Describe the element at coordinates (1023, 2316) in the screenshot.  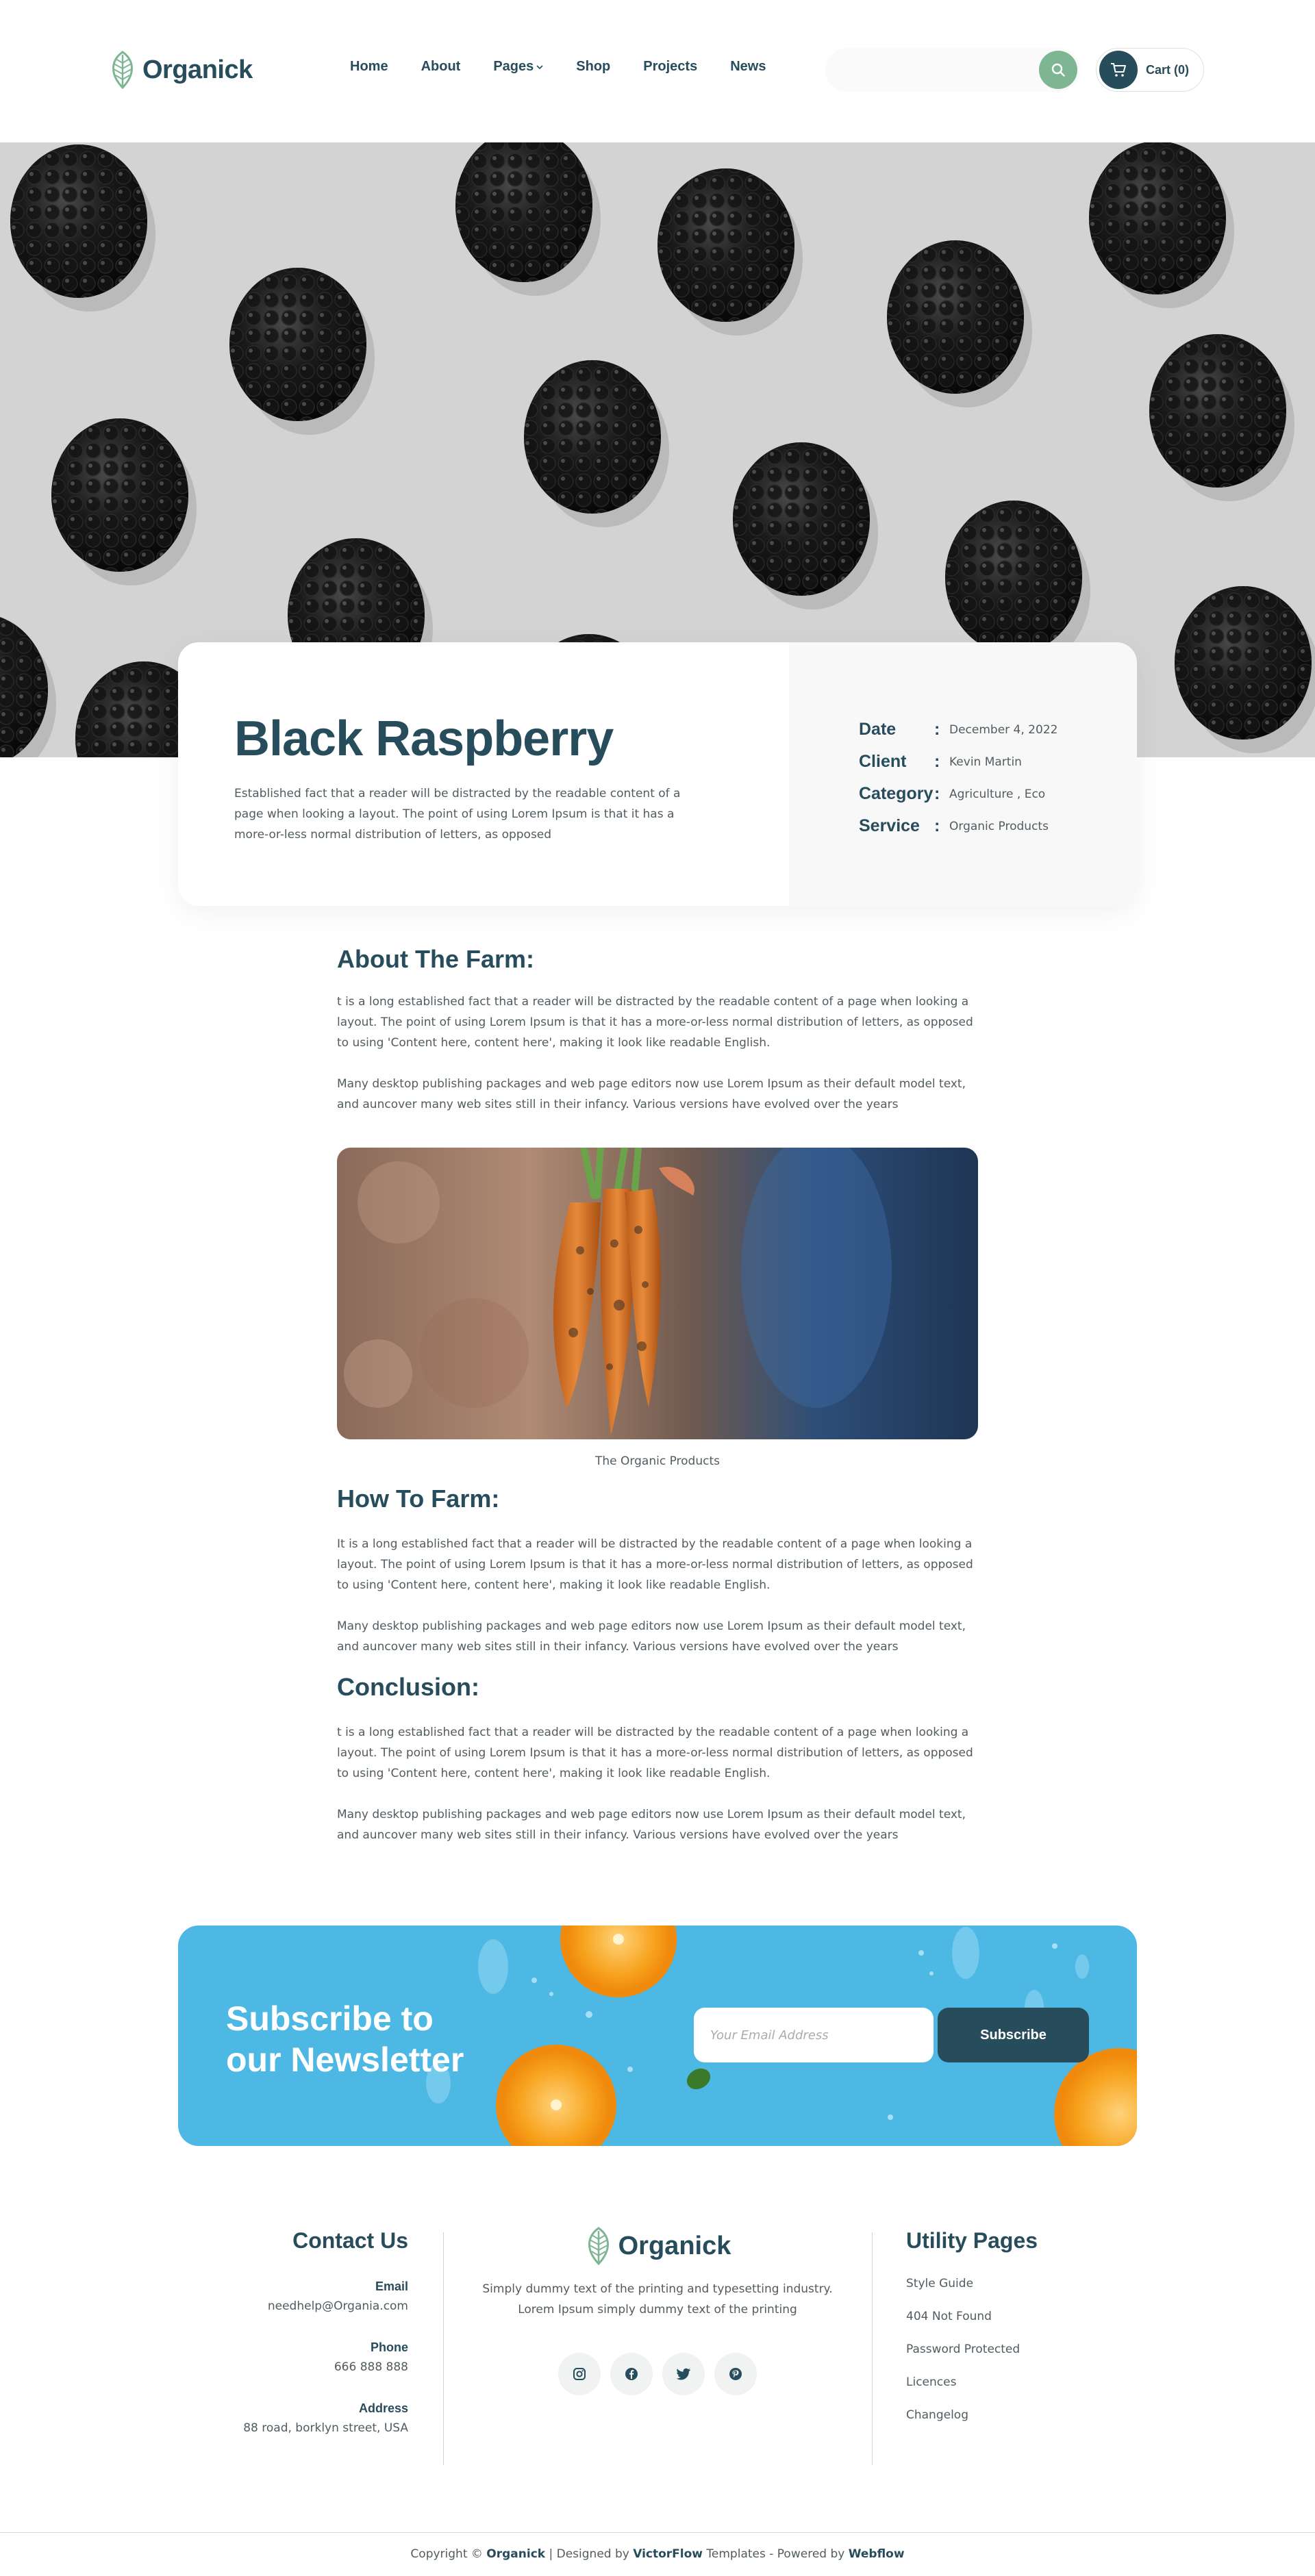
I see `utility-link-404: 404 Not Found` at that location.